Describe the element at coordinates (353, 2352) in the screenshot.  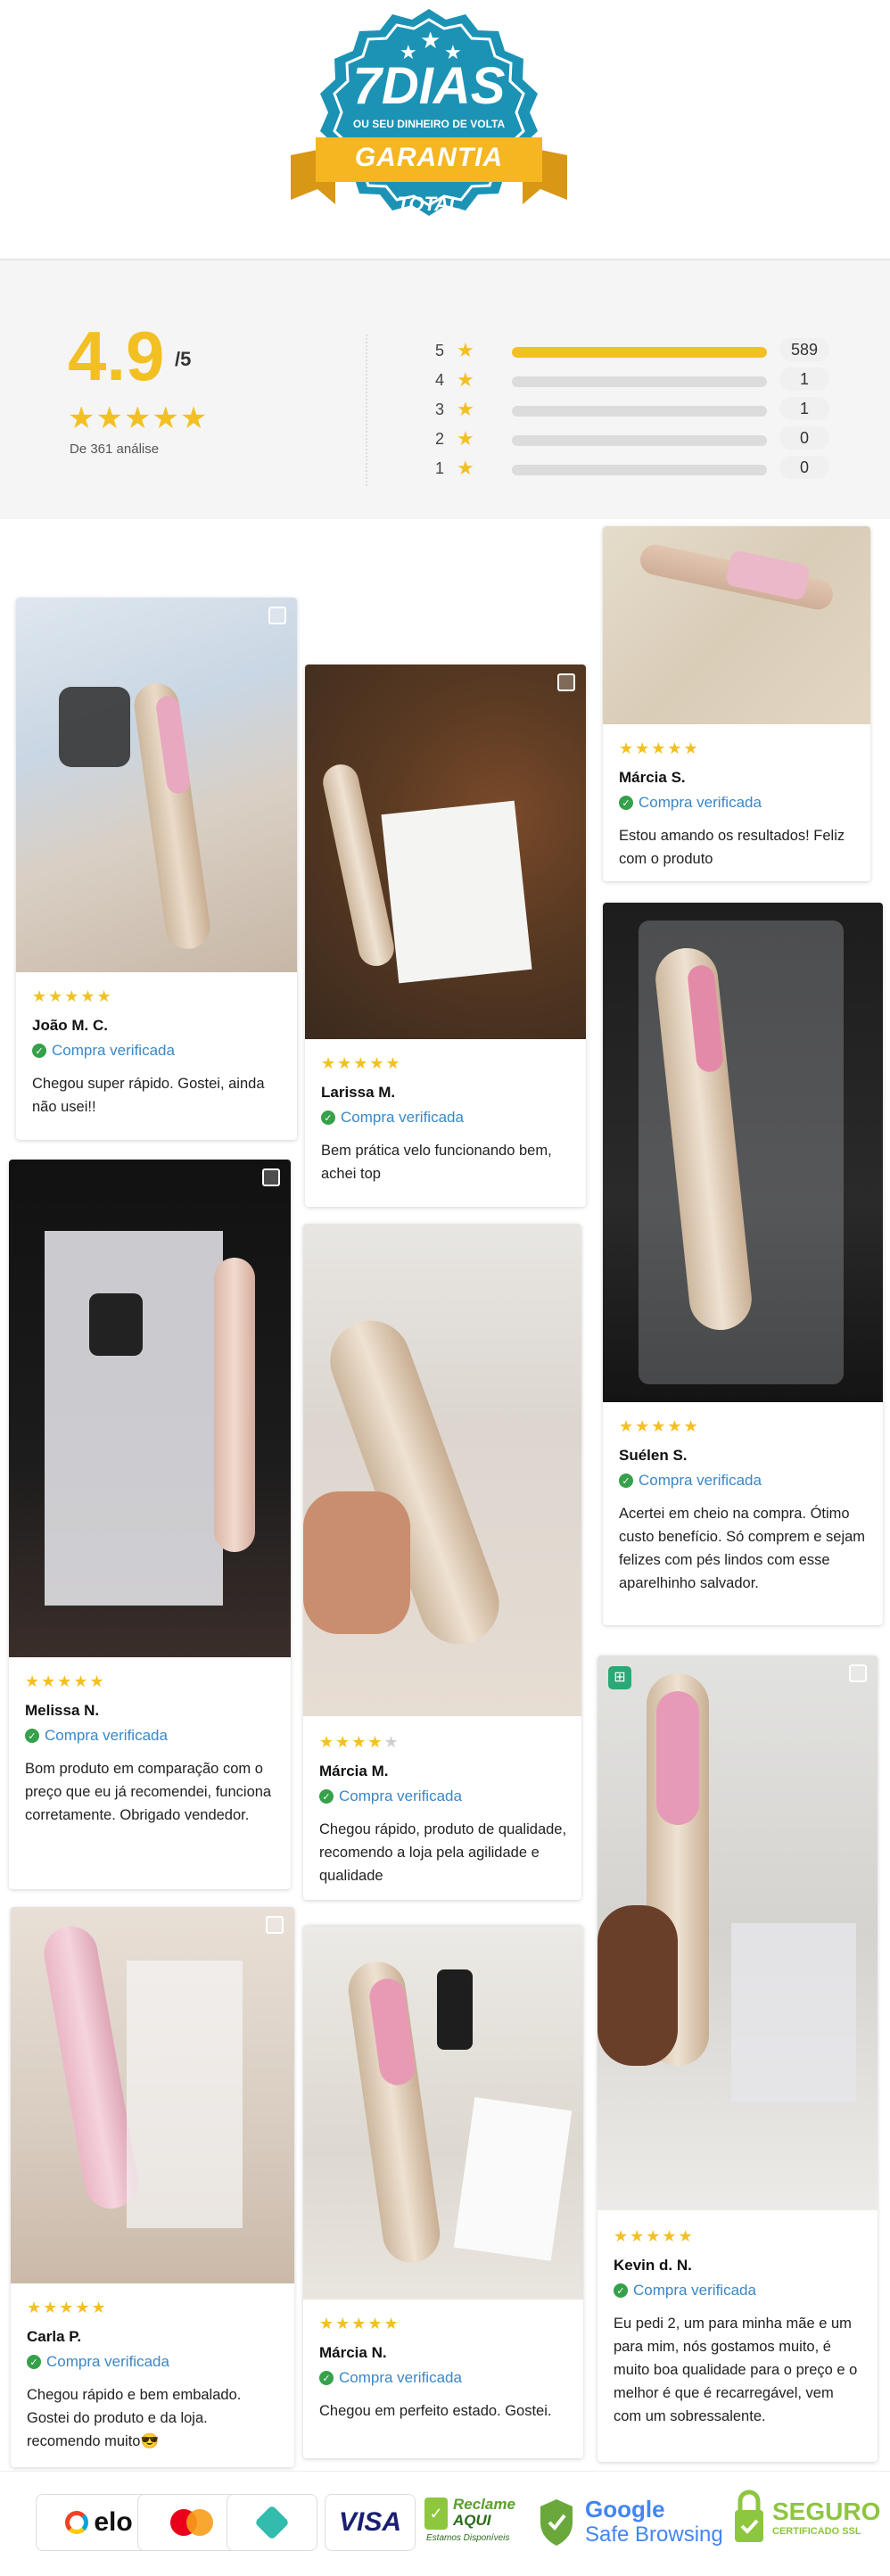
I see `reviewer-name: Márcia N.` at that location.